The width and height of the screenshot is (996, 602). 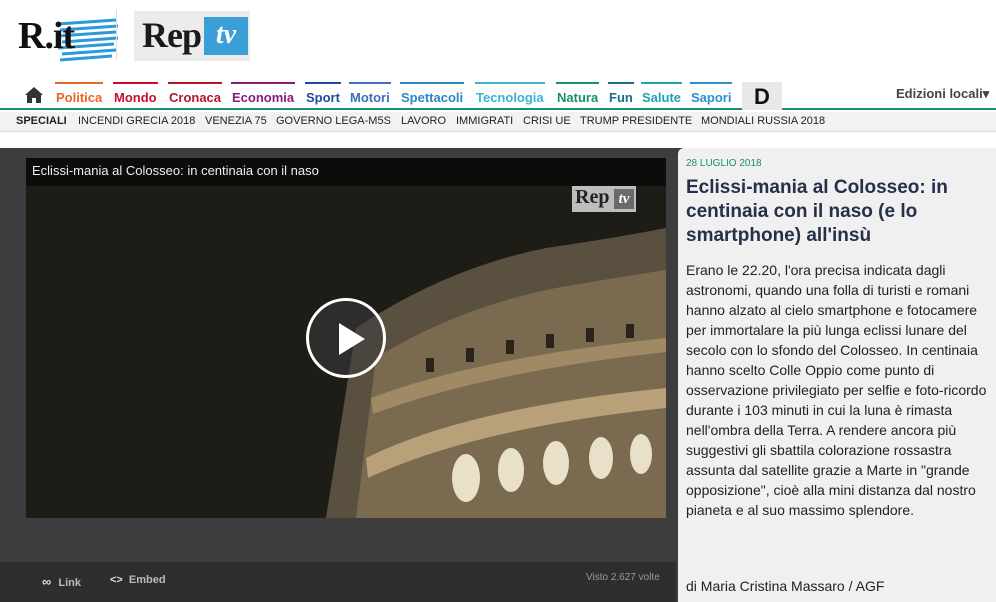 I want to click on chevron-down-icon: ▾, so click(x=986, y=93).